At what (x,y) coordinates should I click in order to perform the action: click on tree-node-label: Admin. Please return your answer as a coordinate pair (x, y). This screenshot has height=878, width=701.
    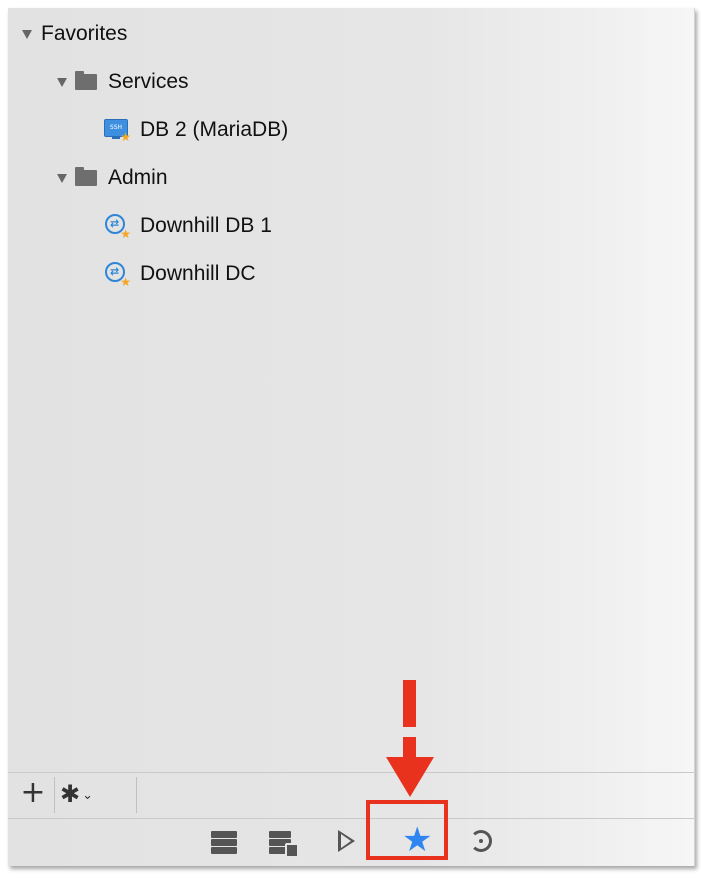
    Looking at the image, I should click on (138, 177).